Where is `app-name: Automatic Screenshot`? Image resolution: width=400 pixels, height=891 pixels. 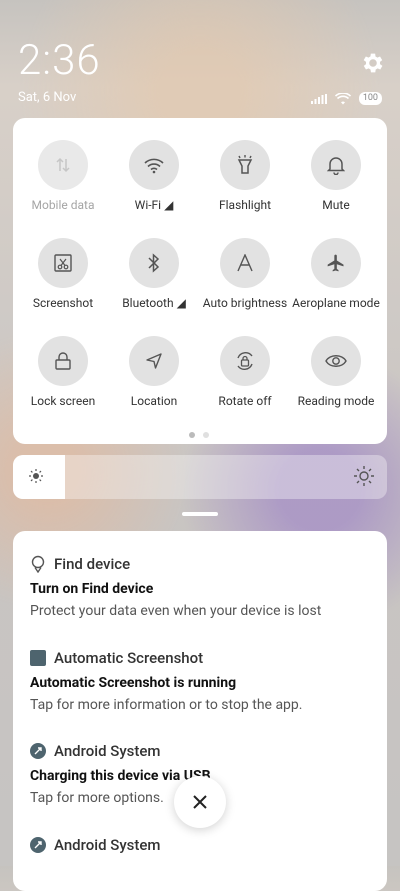
app-name: Automatic Screenshot is located at coordinates (129, 658).